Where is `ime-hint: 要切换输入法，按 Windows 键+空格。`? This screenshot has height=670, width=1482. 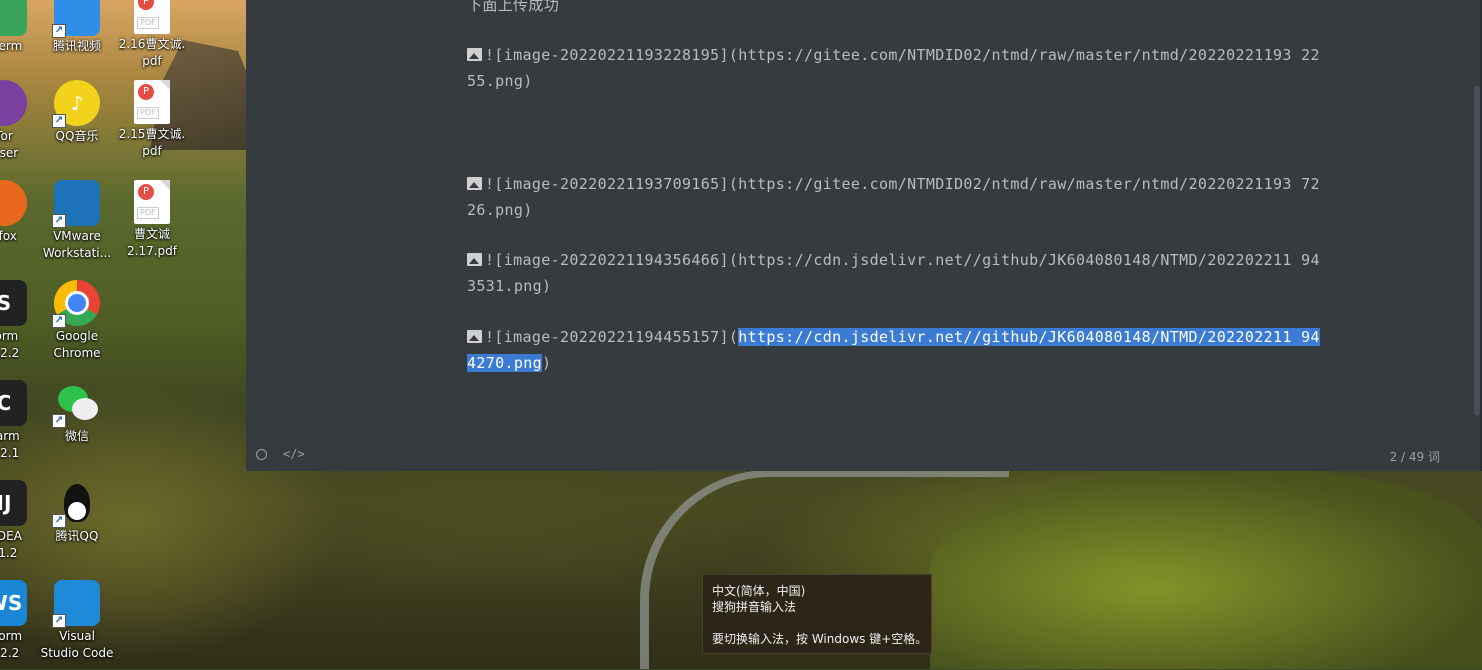 ime-hint: 要切换输入法，按 Windows 键+空格。 is located at coordinates (820, 639).